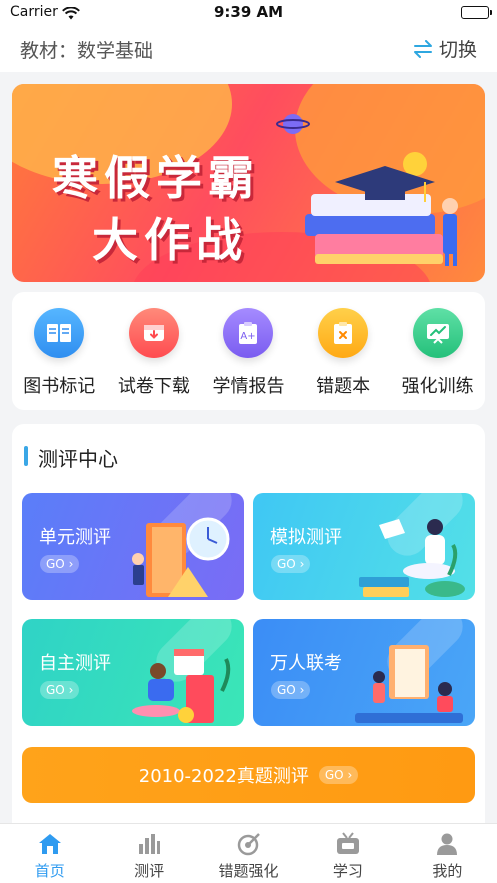 This screenshot has height=883, width=497. I want to click on shortcut-wrong-notebook: 错题本, so click(343, 359).